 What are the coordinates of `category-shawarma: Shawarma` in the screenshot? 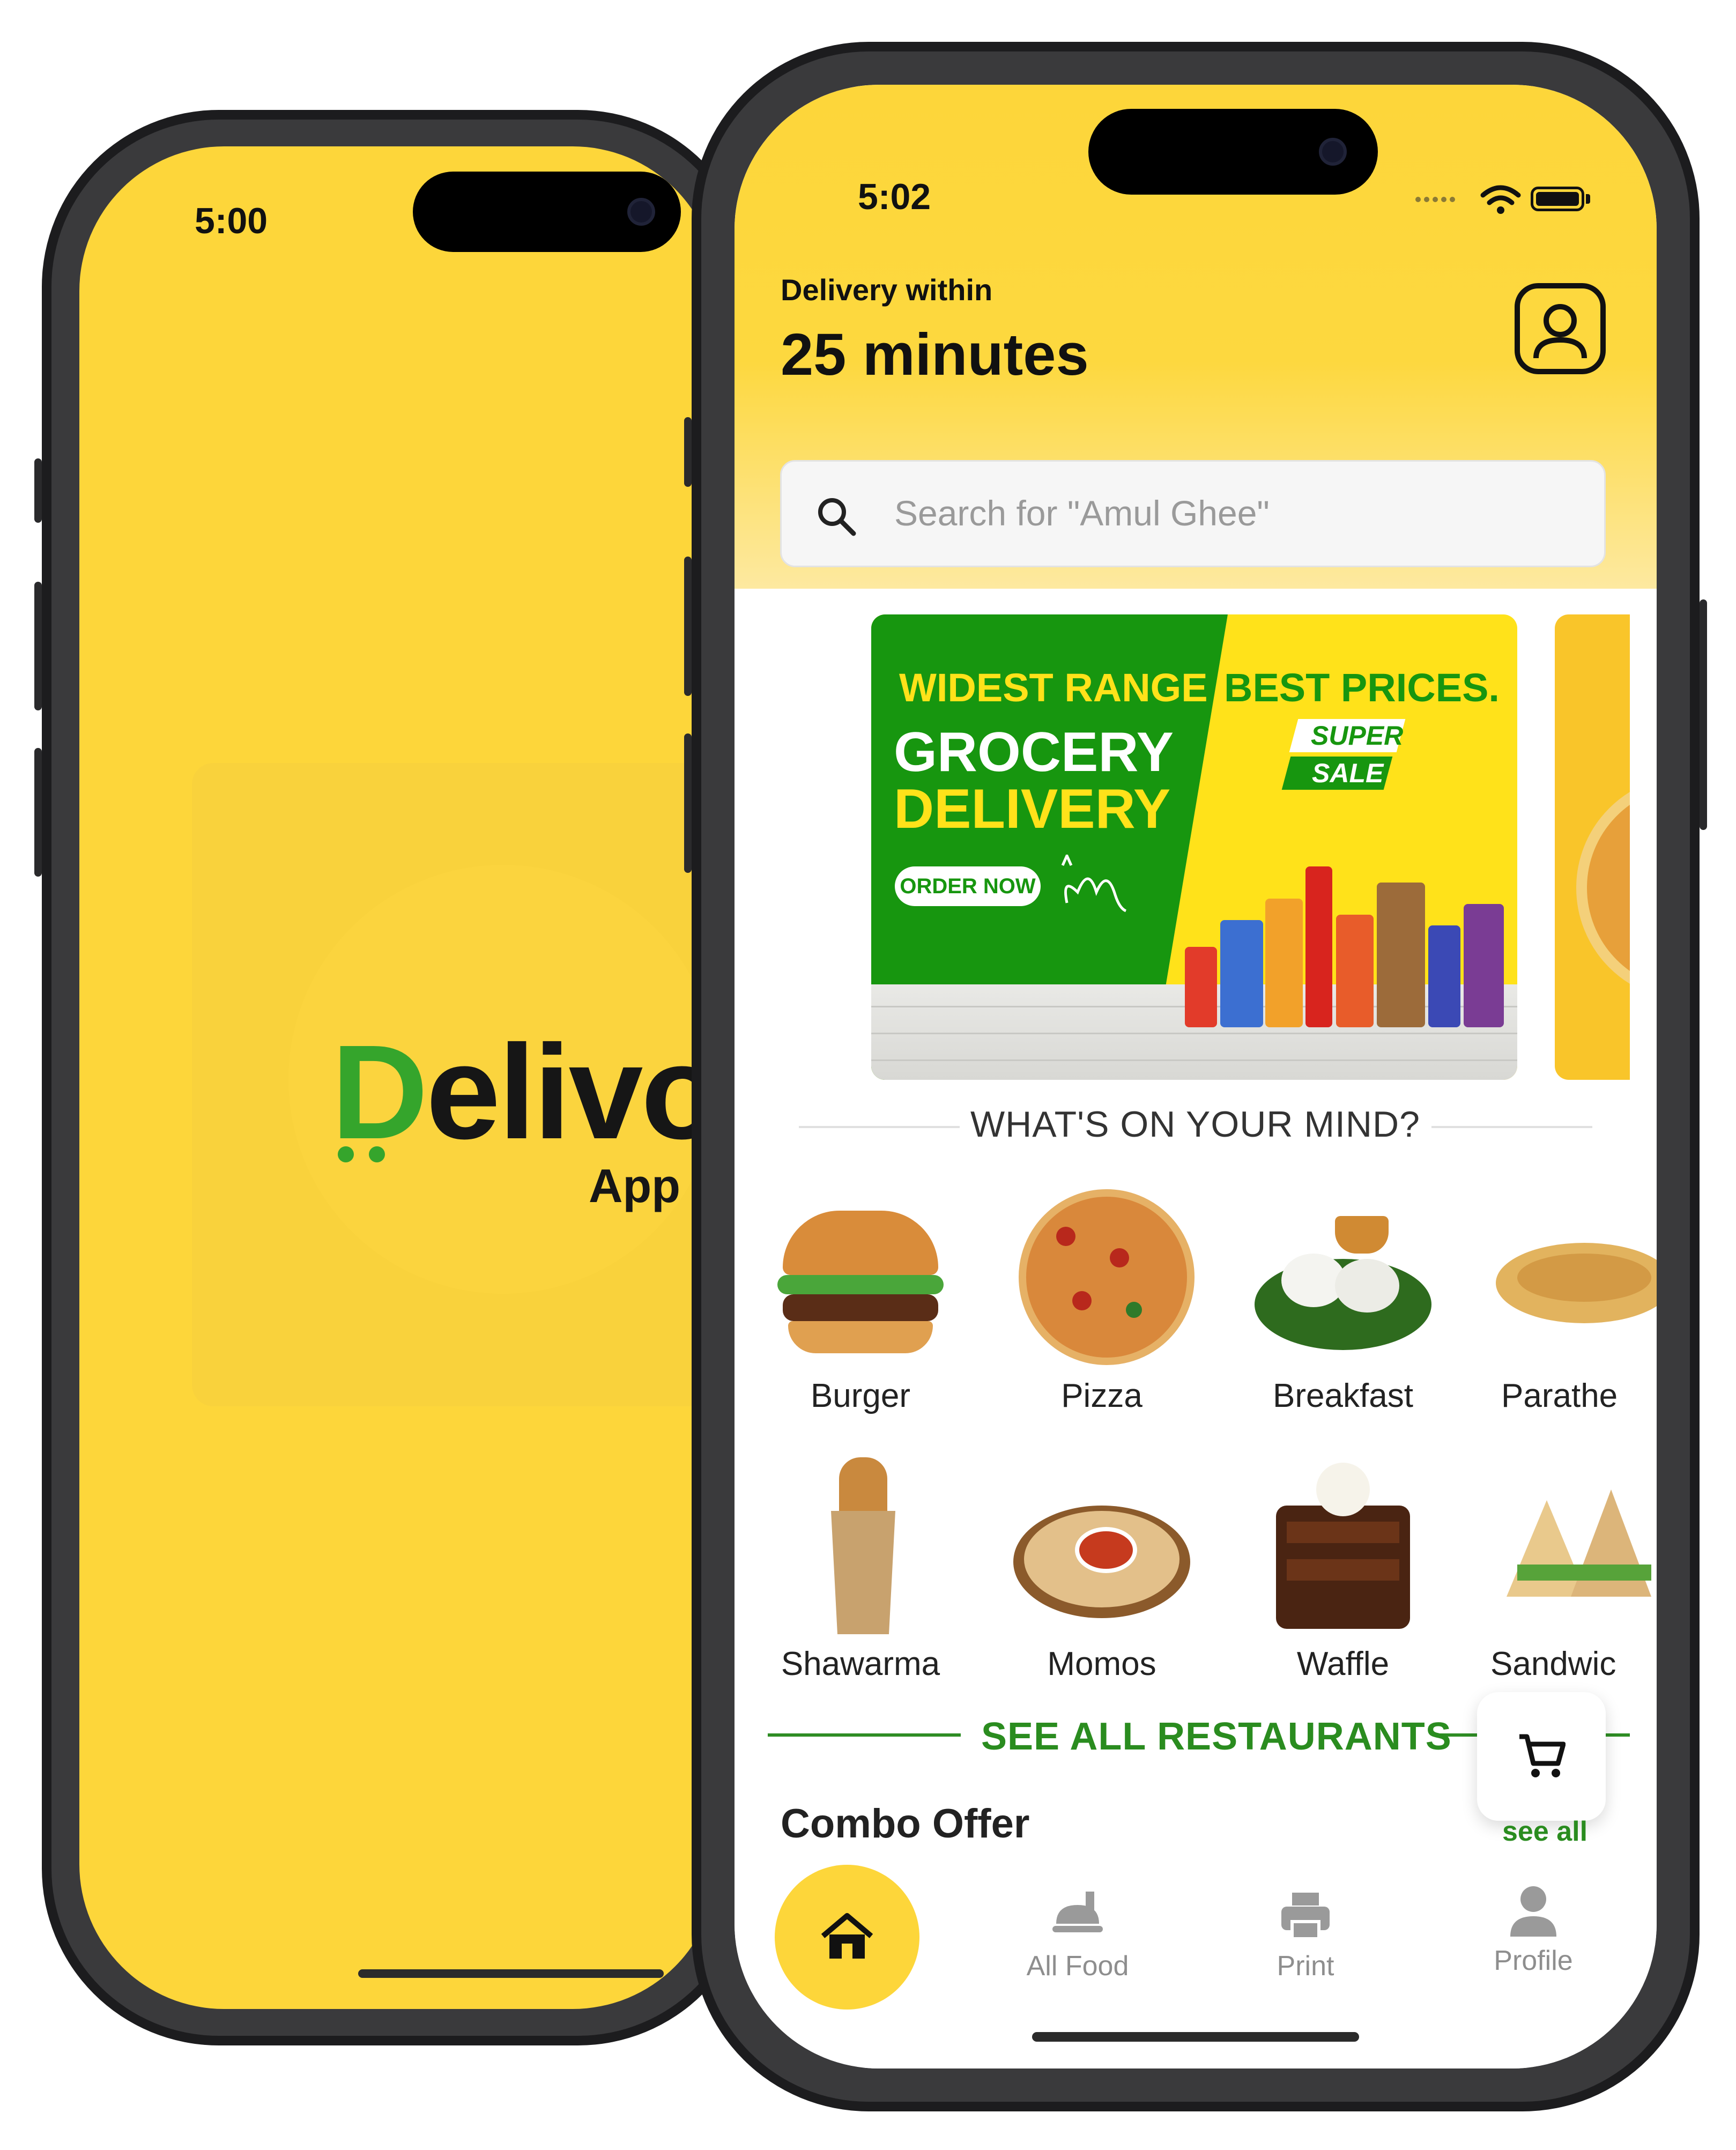 It's located at (861, 1570).